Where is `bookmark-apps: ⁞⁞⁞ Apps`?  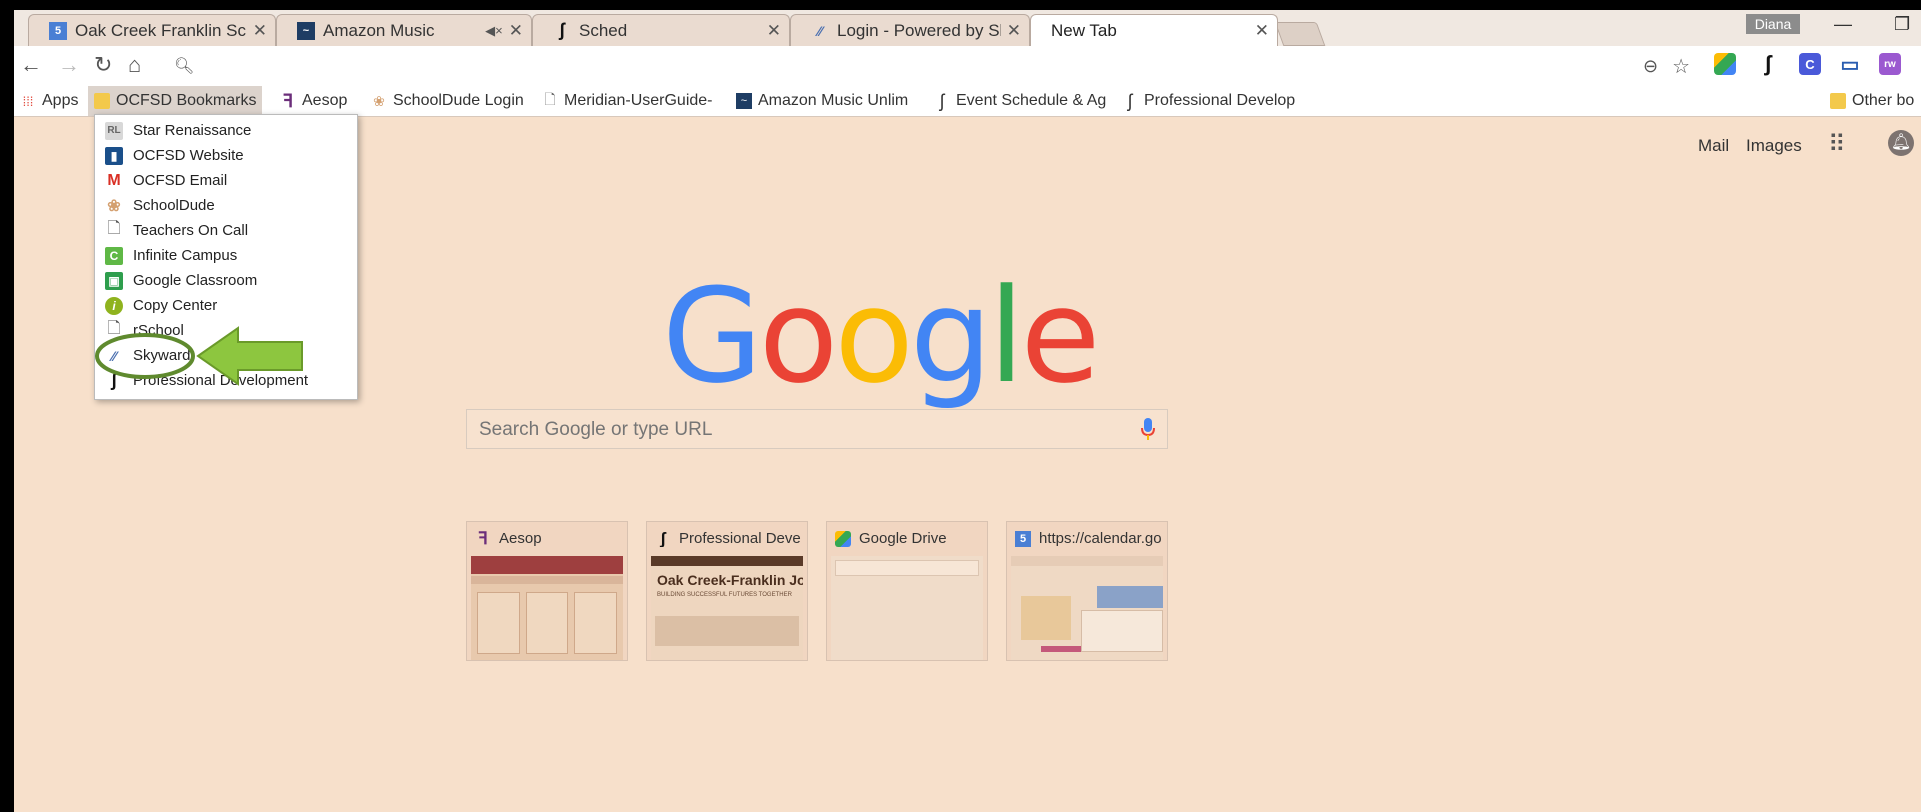
bookmark-apps: ⁞⁞⁞ Apps is located at coordinates (49, 101).